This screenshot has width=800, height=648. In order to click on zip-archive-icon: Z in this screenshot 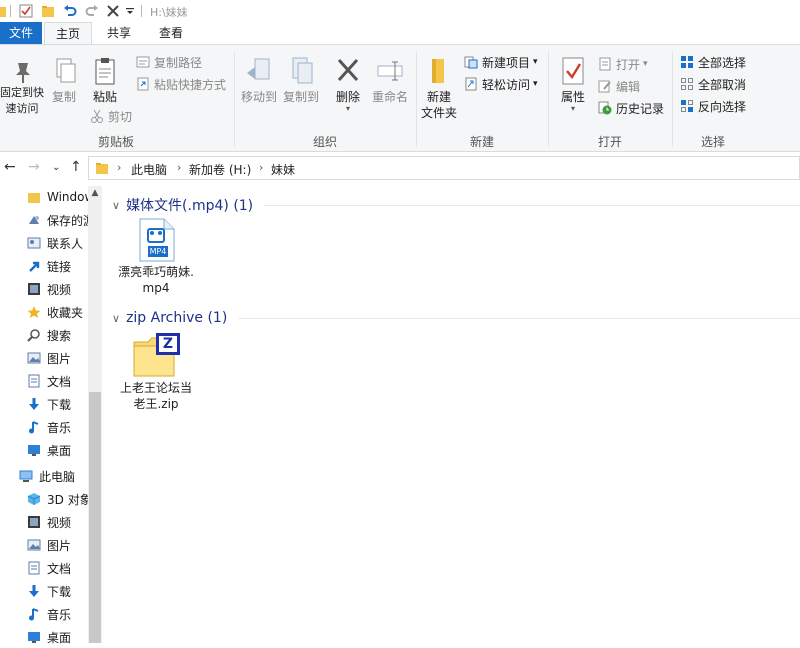, I will do `click(156, 355)`.